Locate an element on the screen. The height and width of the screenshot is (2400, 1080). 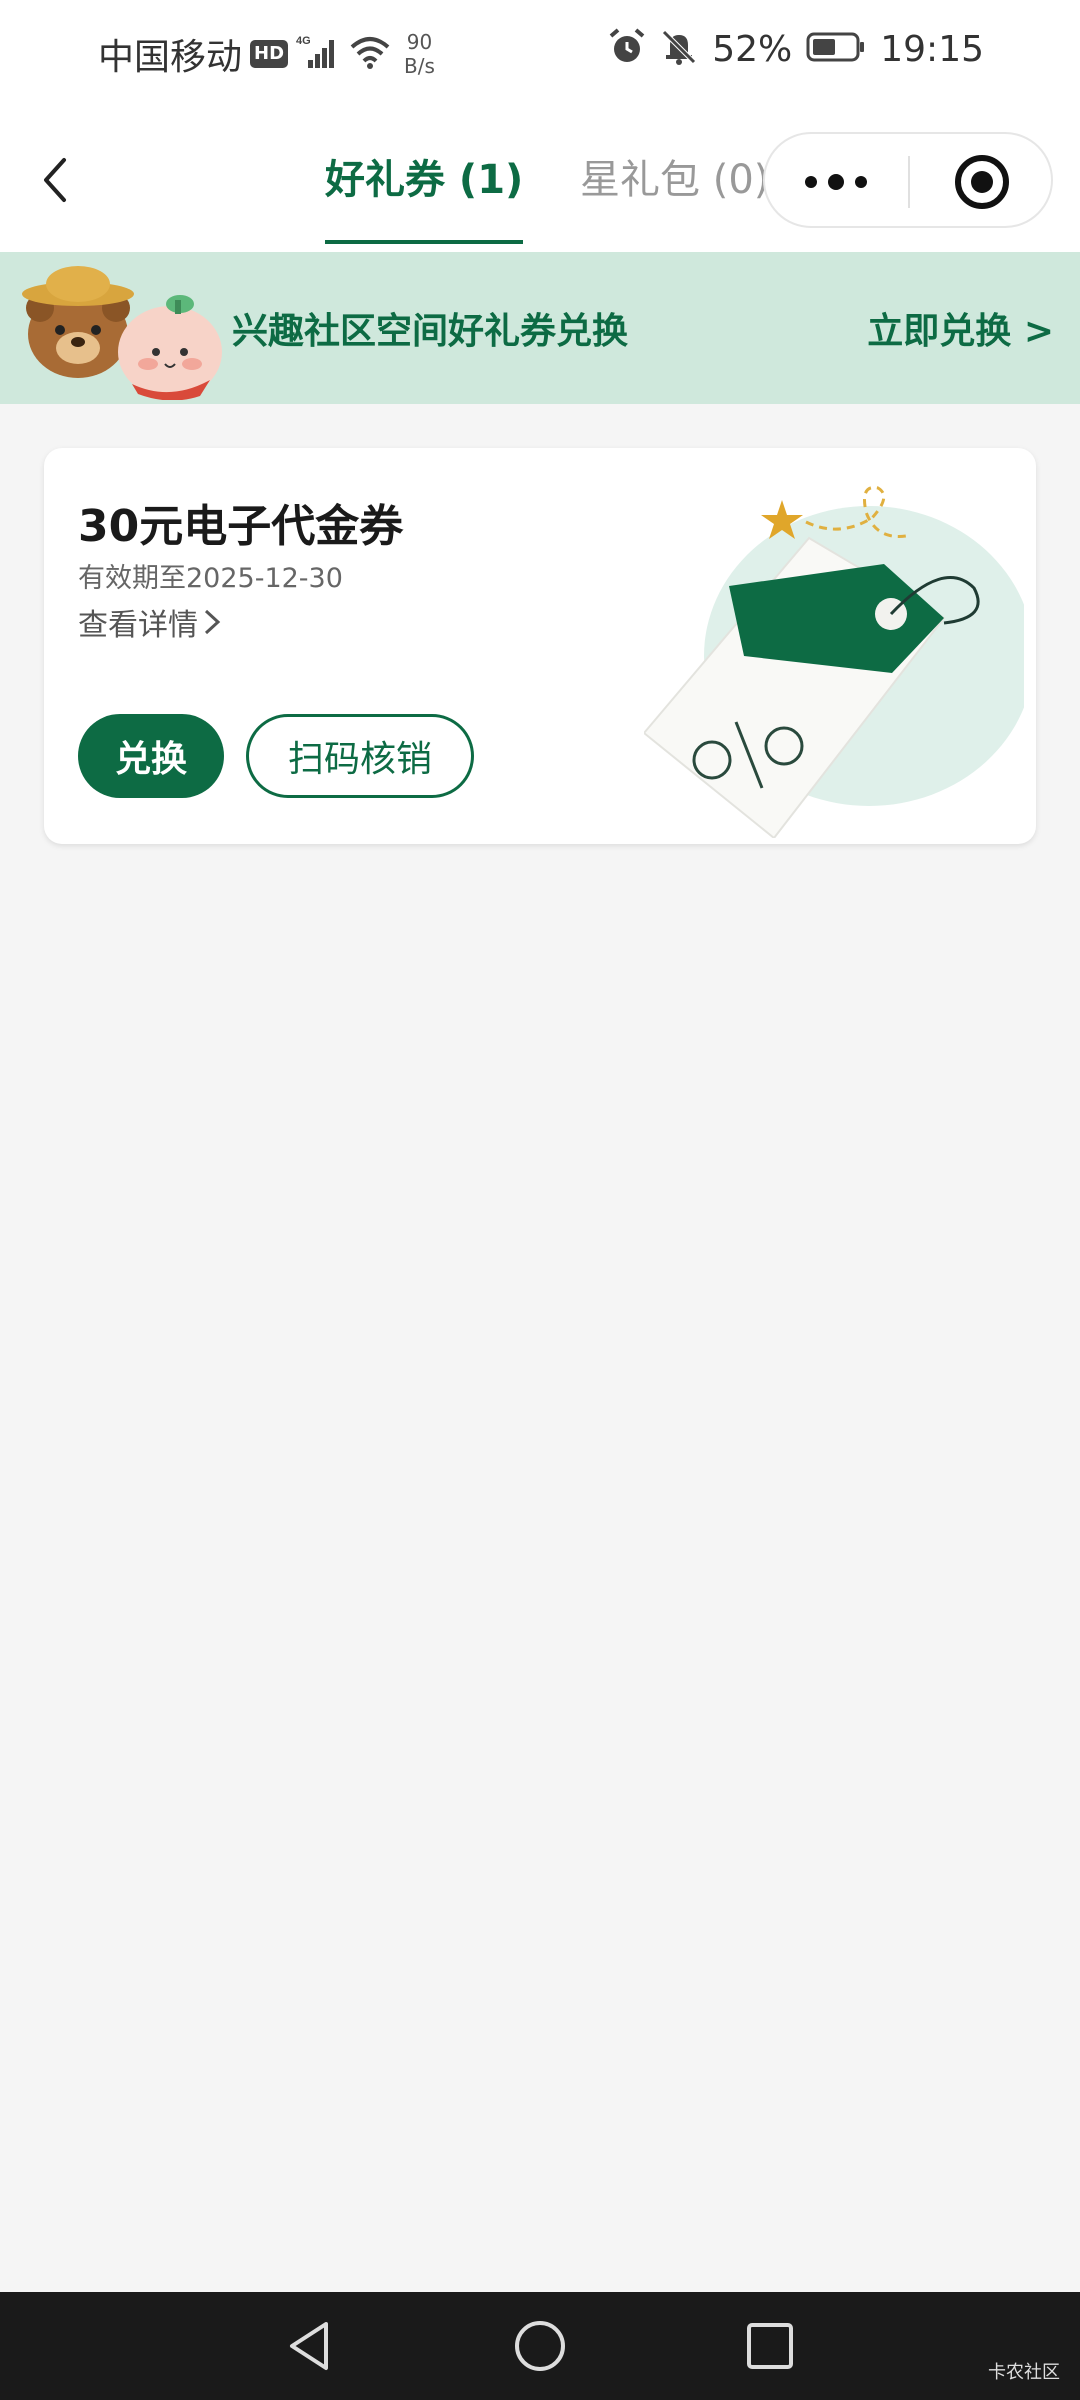
status-right: 52% 19:15 is located at coordinates (789, 49).